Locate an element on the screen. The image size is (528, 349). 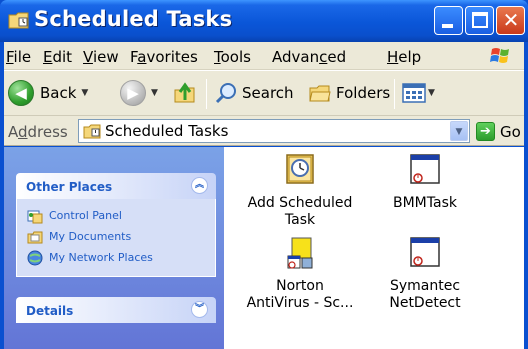
address-dropdown-button: ▼ is located at coordinates (459, 131).